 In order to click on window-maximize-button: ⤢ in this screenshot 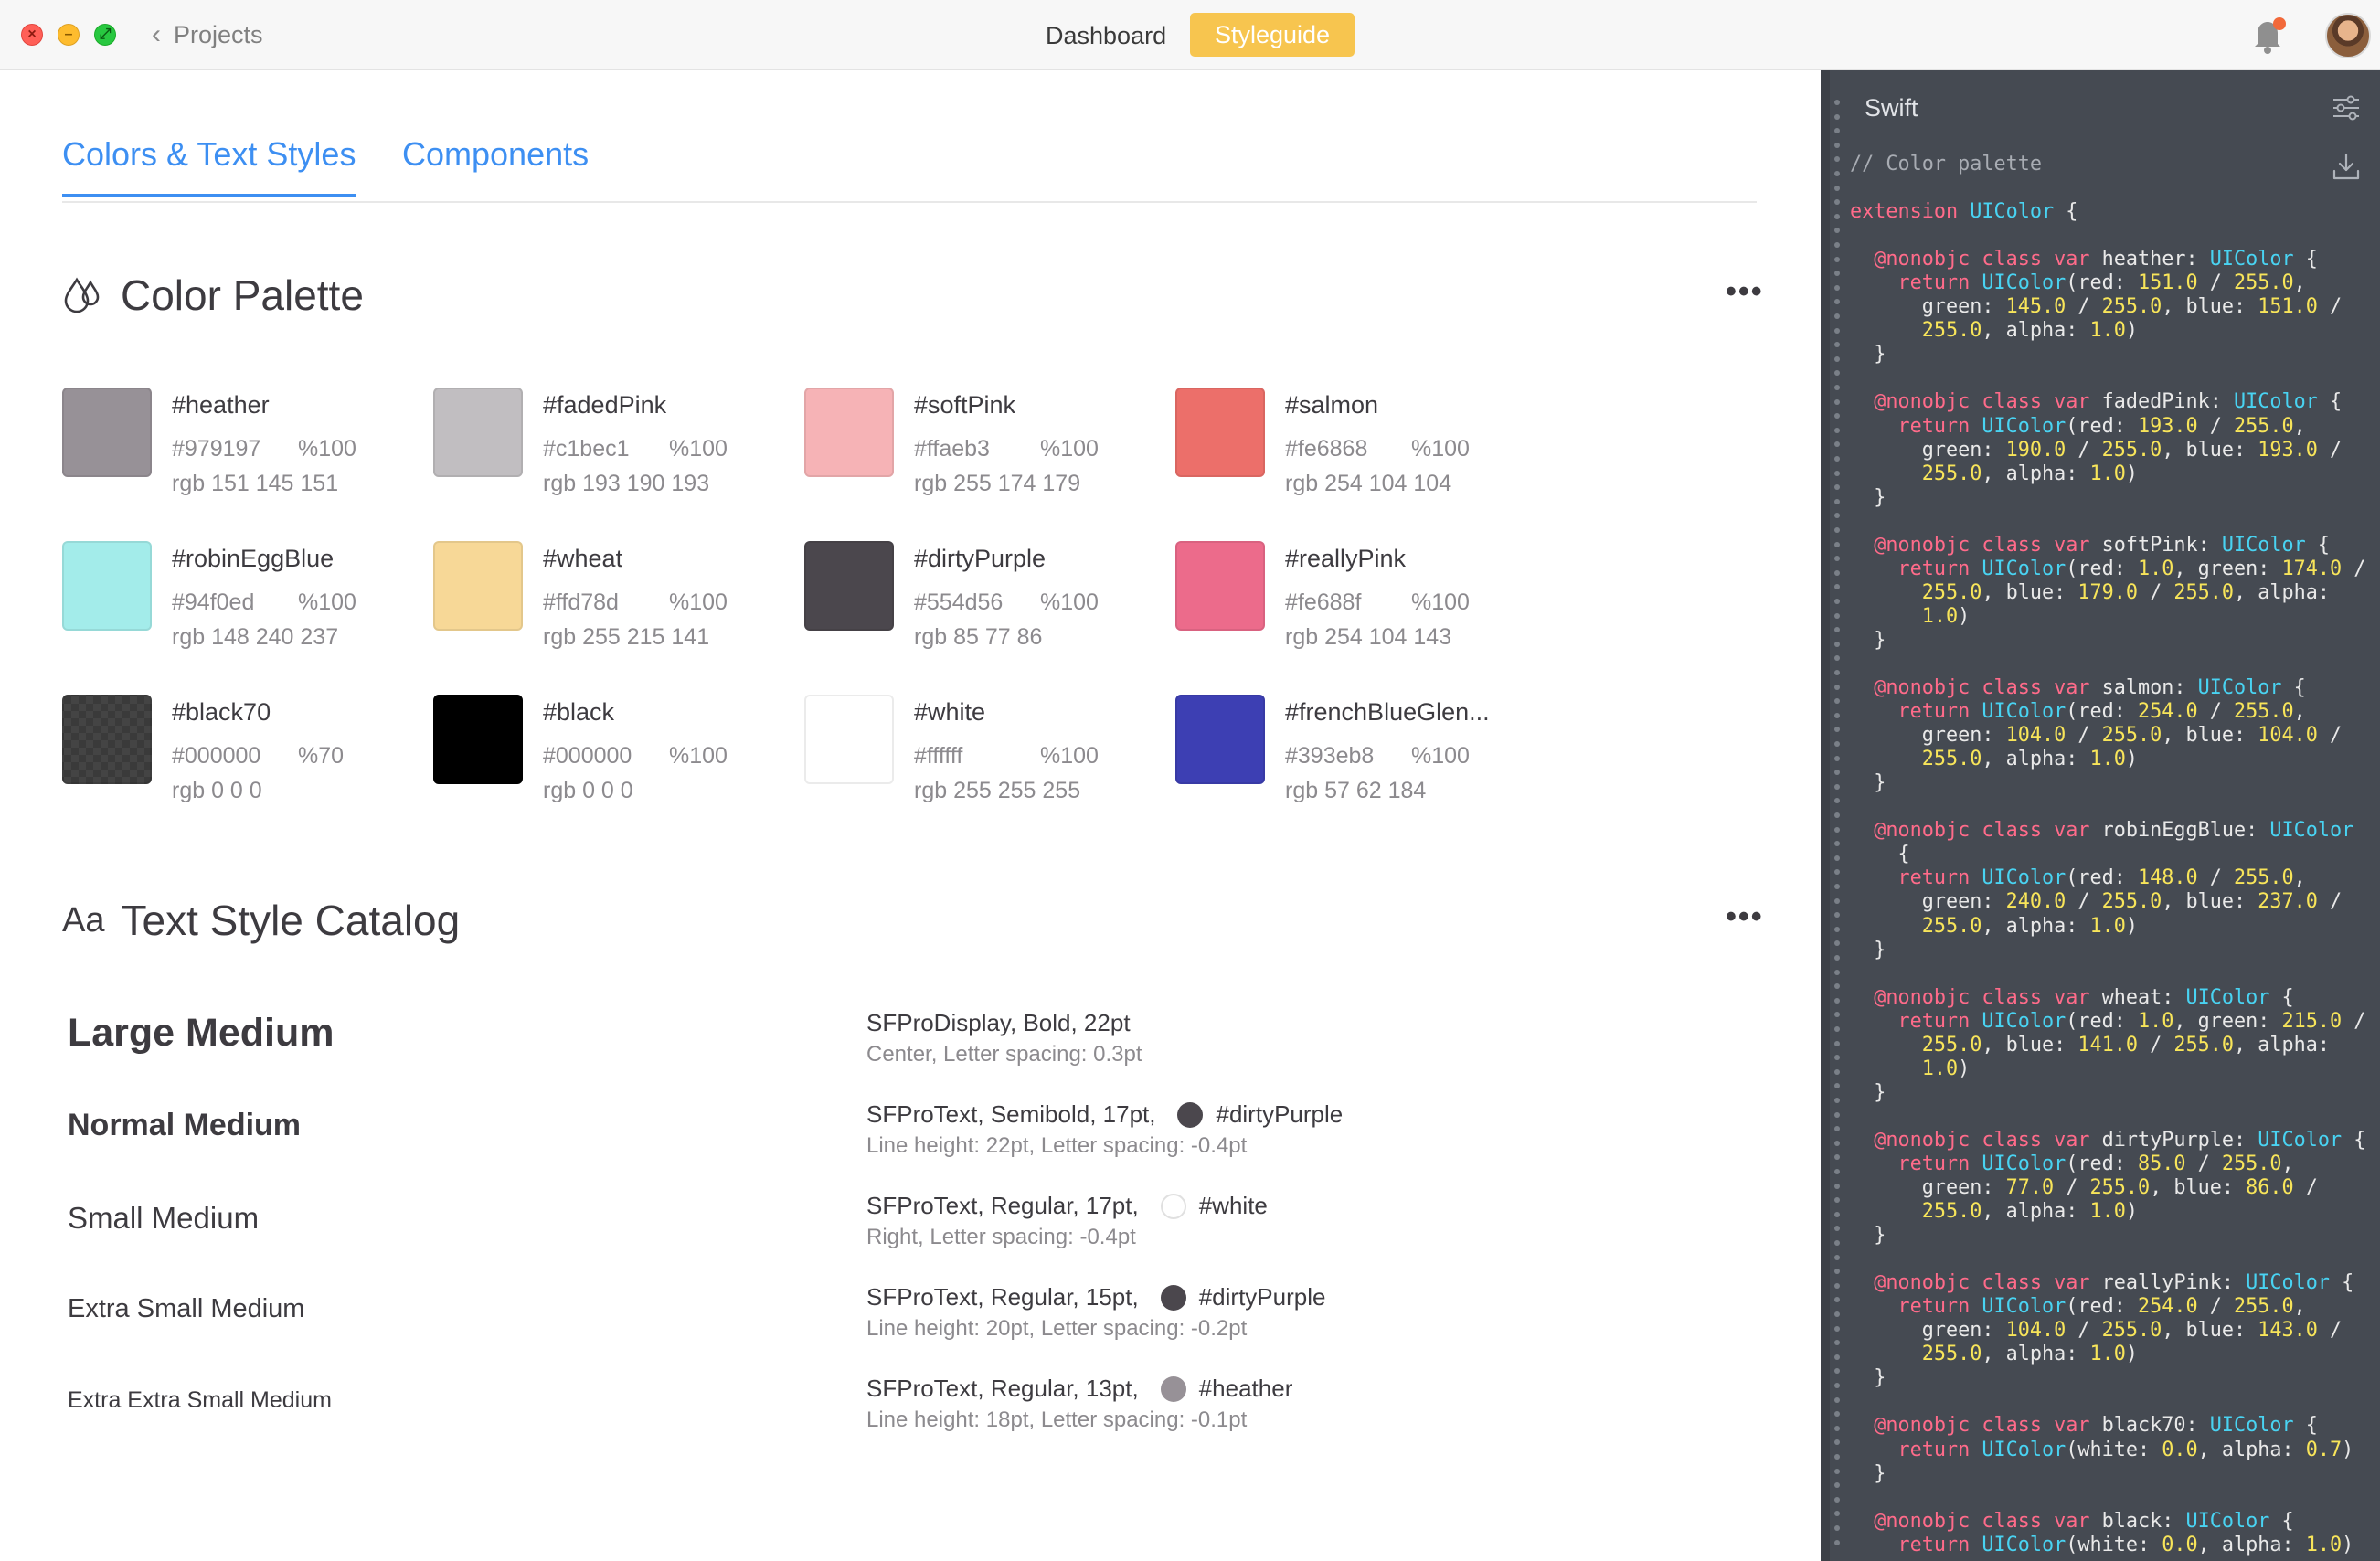, I will do `click(105, 35)`.